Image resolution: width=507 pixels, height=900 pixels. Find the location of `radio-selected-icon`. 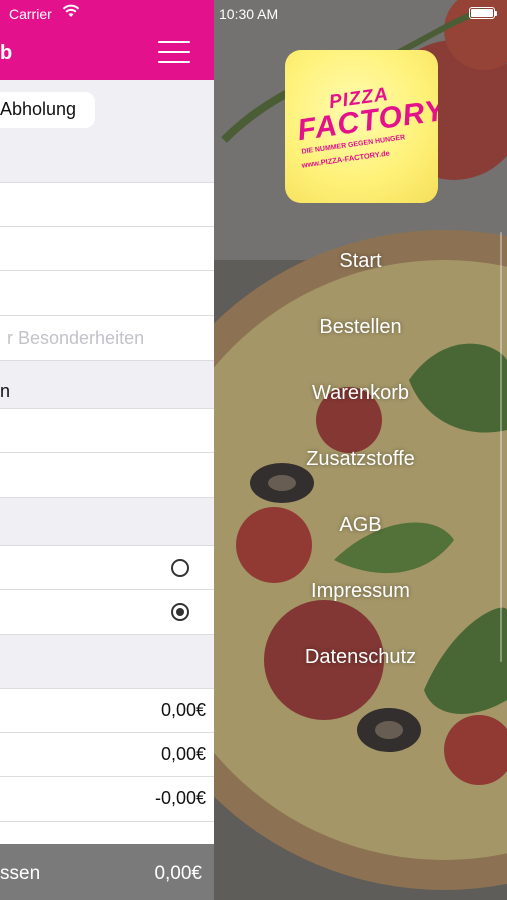

radio-selected-icon is located at coordinates (180, 612).